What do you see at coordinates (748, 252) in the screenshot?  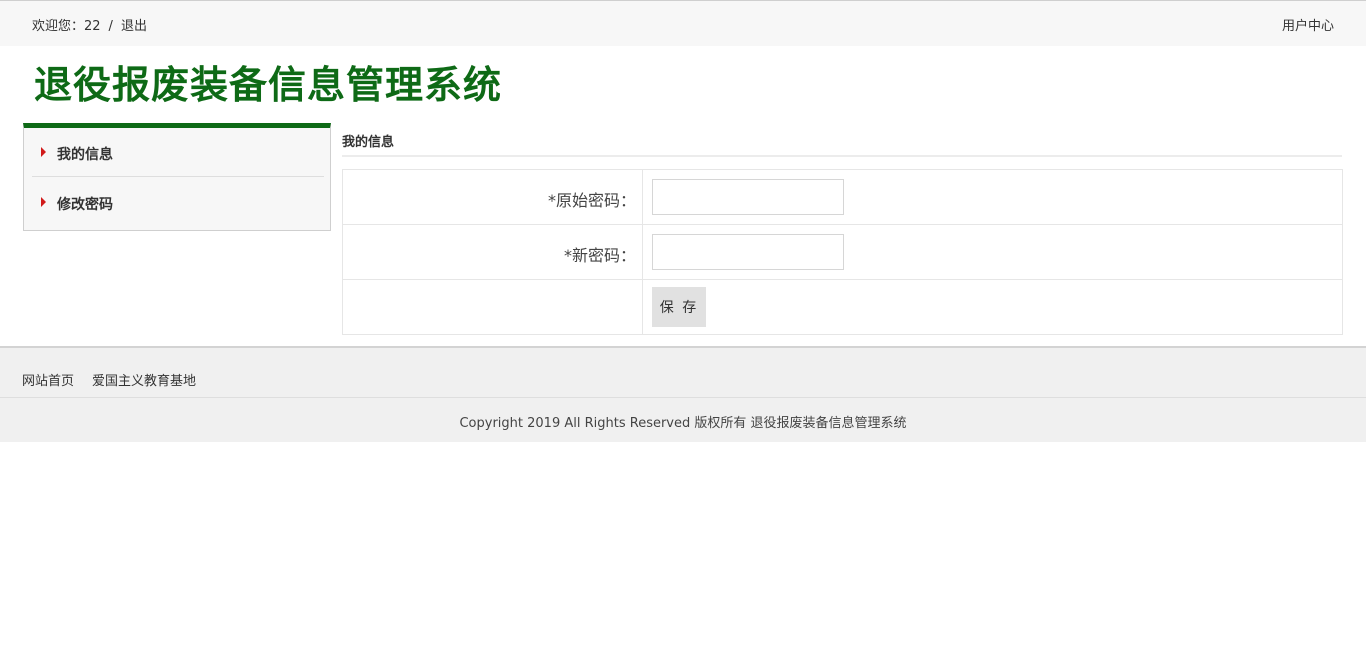 I see `new-password-input` at bounding box center [748, 252].